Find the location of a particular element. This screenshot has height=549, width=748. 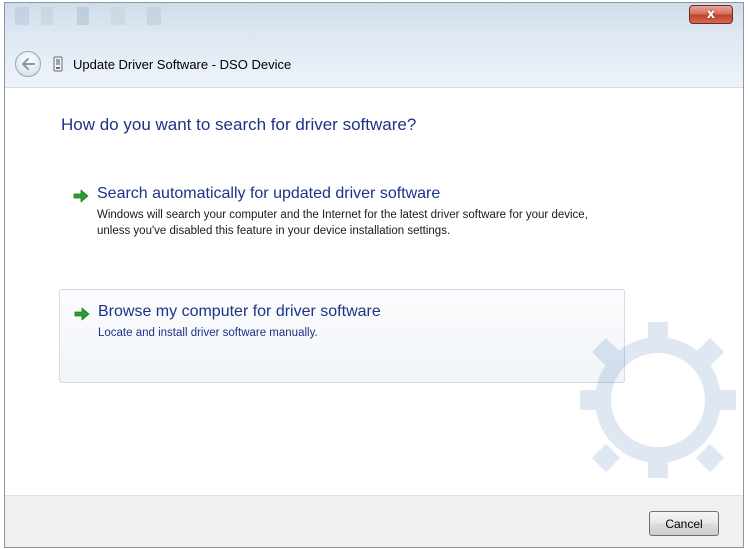

cancel-button: Cancel is located at coordinates (684, 523).